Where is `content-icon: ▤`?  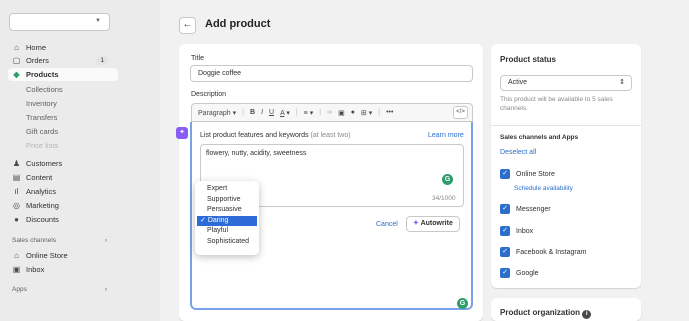
content-icon: ▤ is located at coordinates (16, 177).